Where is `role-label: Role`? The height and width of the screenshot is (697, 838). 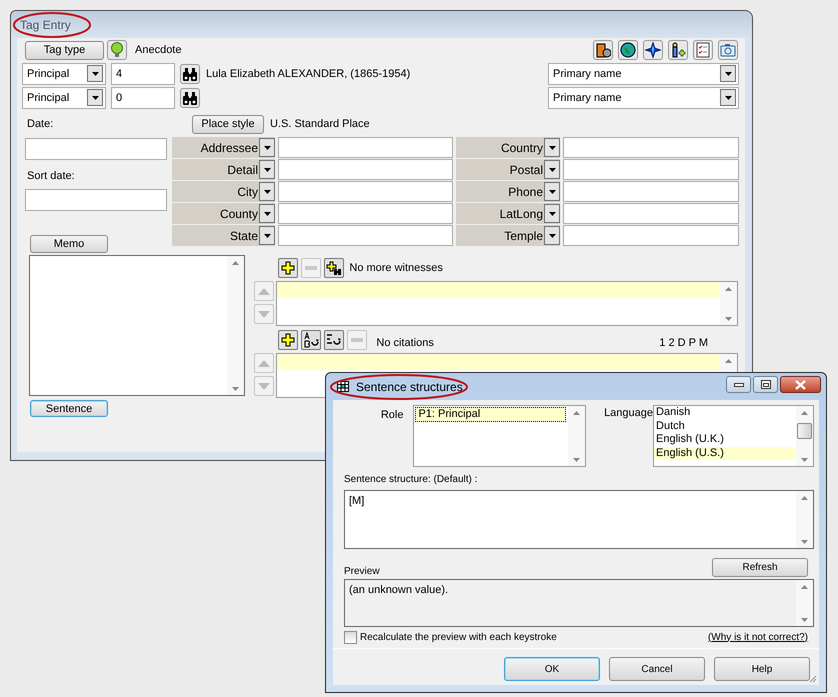
role-label: Role is located at coordinates (392, 415).